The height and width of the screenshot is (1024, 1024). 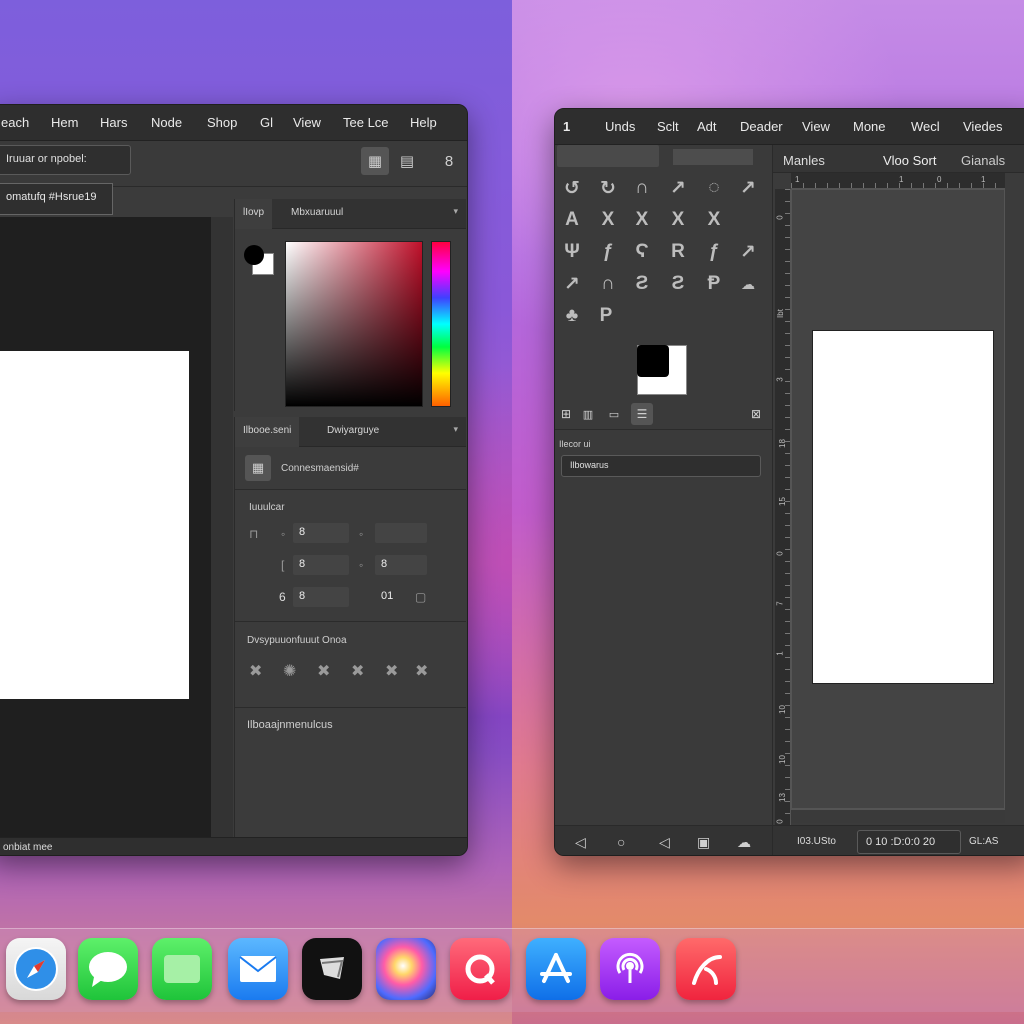 I want to click on layer-thumb-icon: ▦, so click(x=258, y=468).